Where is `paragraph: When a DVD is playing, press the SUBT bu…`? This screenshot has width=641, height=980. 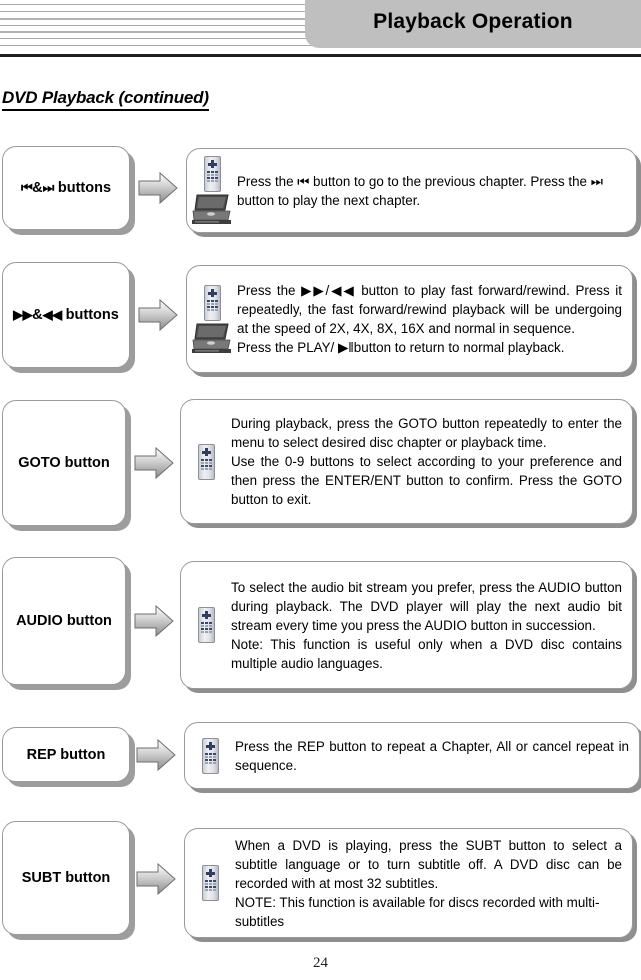 paragraph: When a DVD is playing, press the SUBT bu… is located at coordinates (428, 864).